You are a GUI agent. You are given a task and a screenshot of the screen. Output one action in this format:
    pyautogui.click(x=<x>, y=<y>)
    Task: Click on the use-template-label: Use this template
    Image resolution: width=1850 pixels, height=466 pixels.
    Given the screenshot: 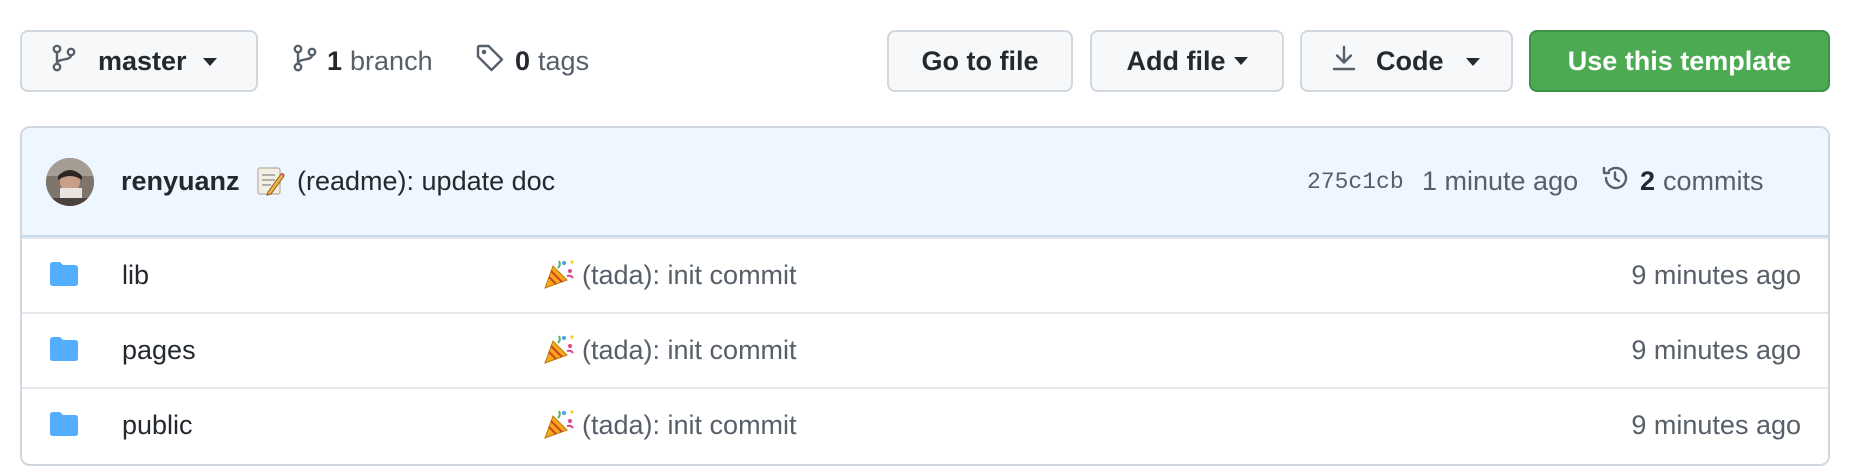 What is the action you would take?
    pyautogui.click(x=1679, y=60)
    